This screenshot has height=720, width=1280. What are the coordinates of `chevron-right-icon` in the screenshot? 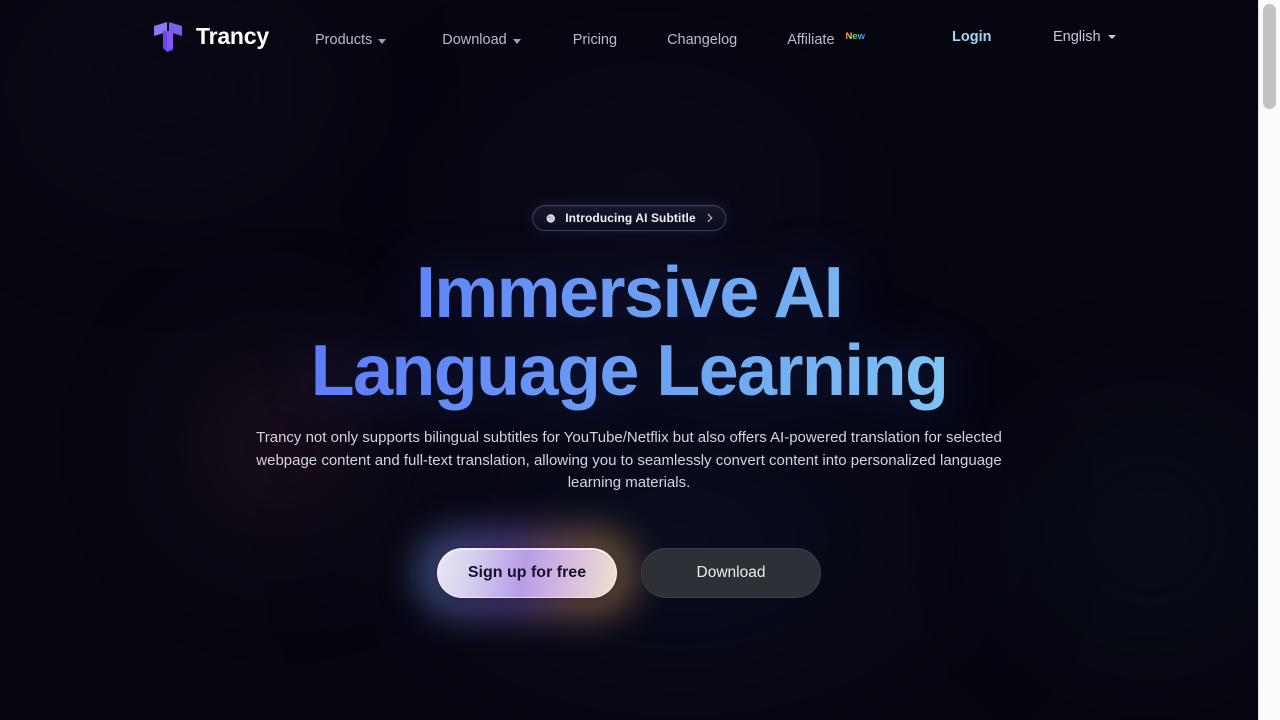 It's located at (708, 218).